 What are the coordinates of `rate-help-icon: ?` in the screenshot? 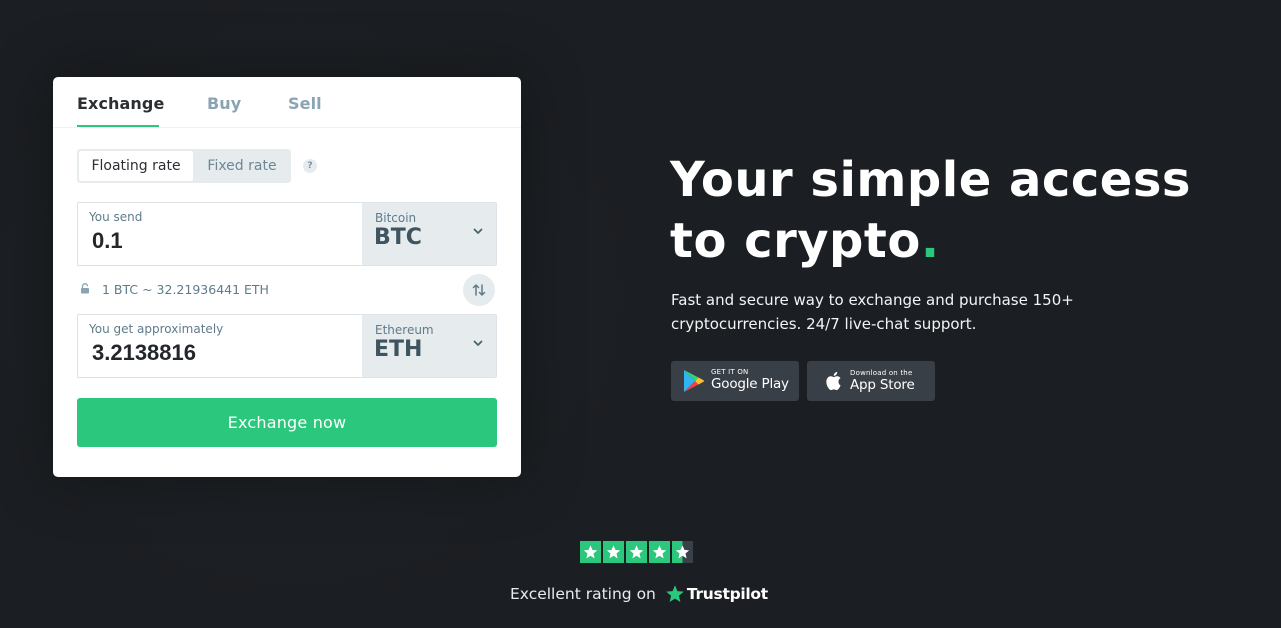 It's located at (310, 166).